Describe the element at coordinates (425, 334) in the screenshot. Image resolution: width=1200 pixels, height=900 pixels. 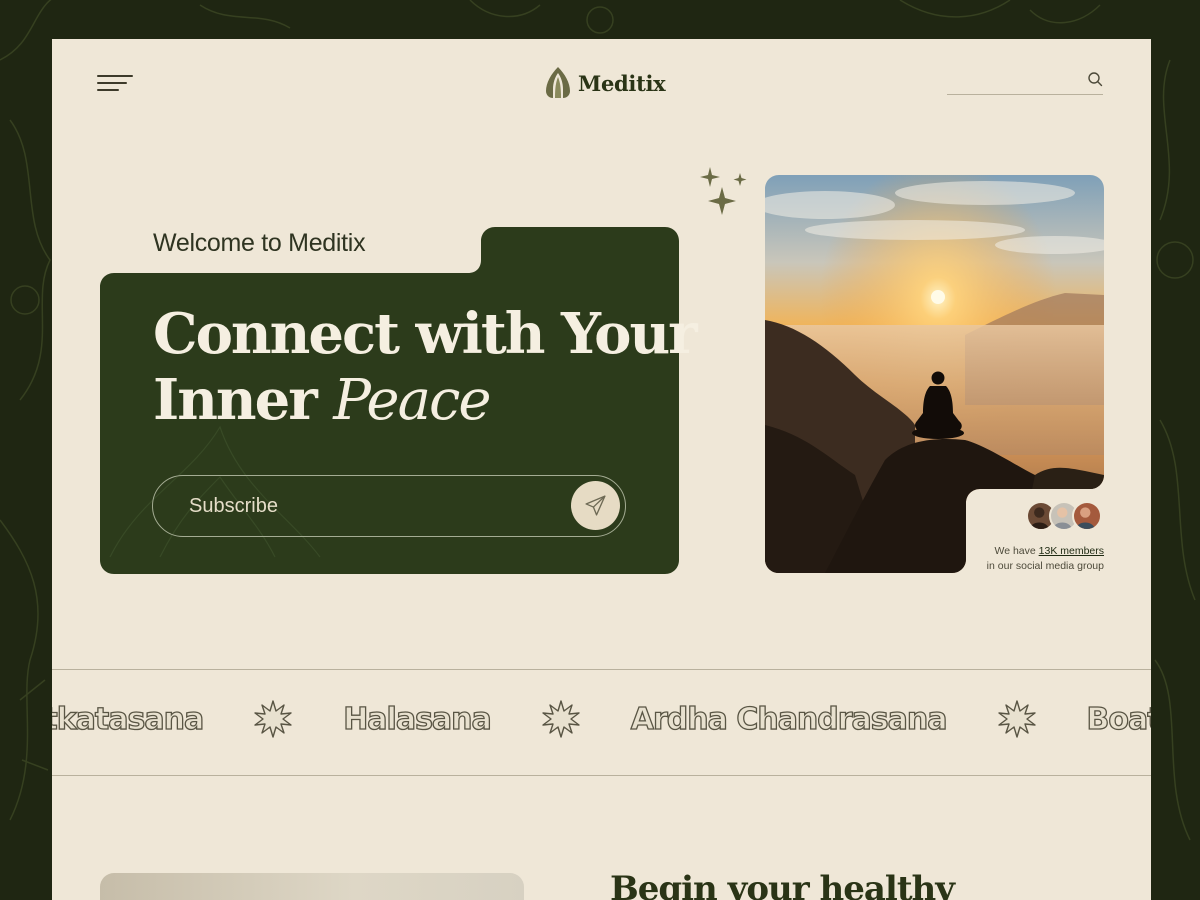
I see `headline-line-1: Connect with Your` at that location.